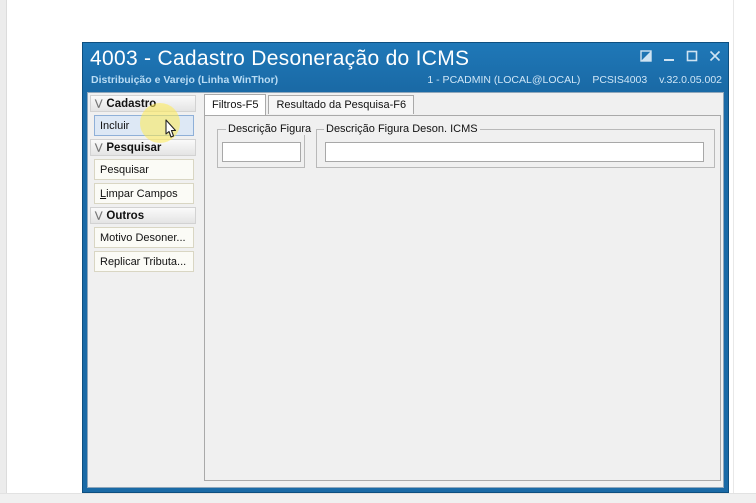  What do you see at coordinates (115, 125) in the screenshot?
I see `incluir-button-label: Incluir` at bounding box center [115, 125].